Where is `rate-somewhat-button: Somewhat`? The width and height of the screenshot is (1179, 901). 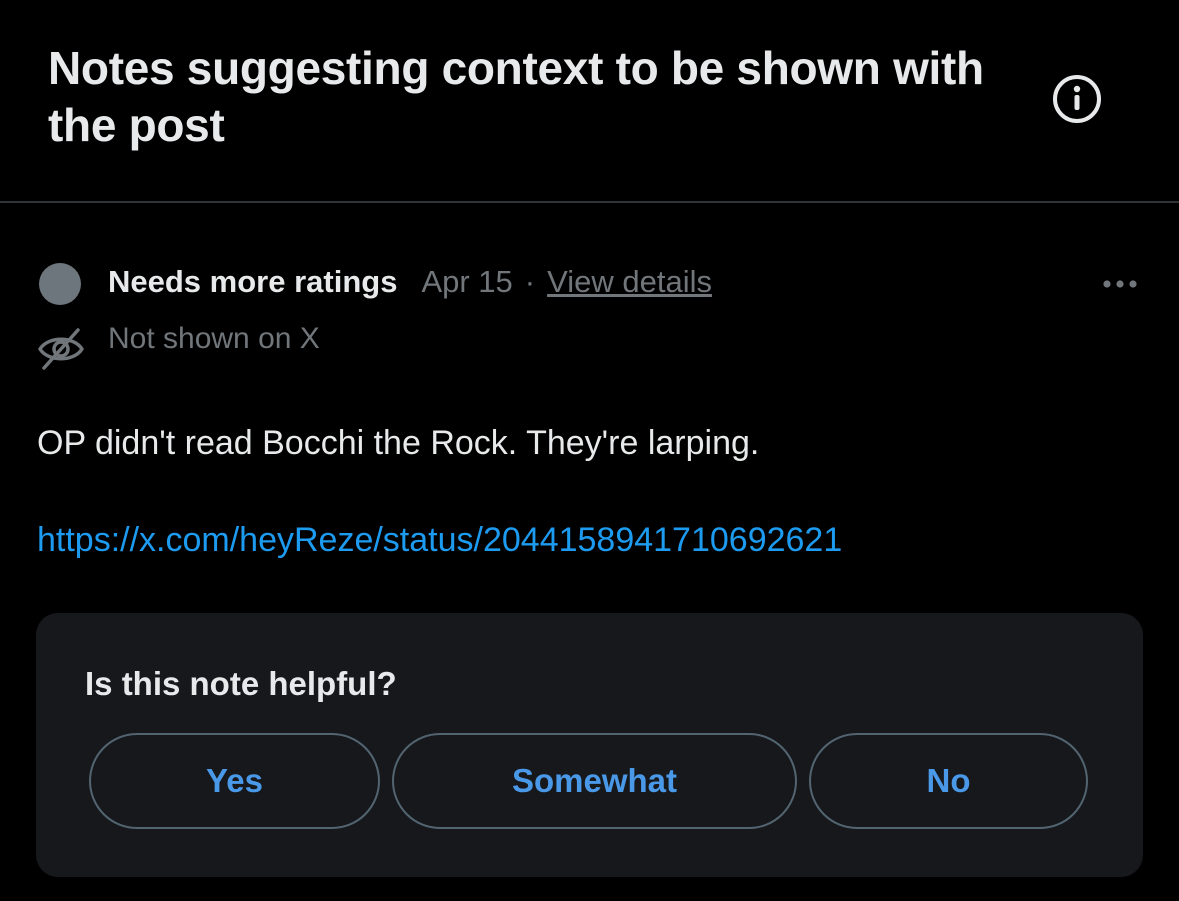
rate-somewhat-button: Somewhat is located at coordinates (594, 781).